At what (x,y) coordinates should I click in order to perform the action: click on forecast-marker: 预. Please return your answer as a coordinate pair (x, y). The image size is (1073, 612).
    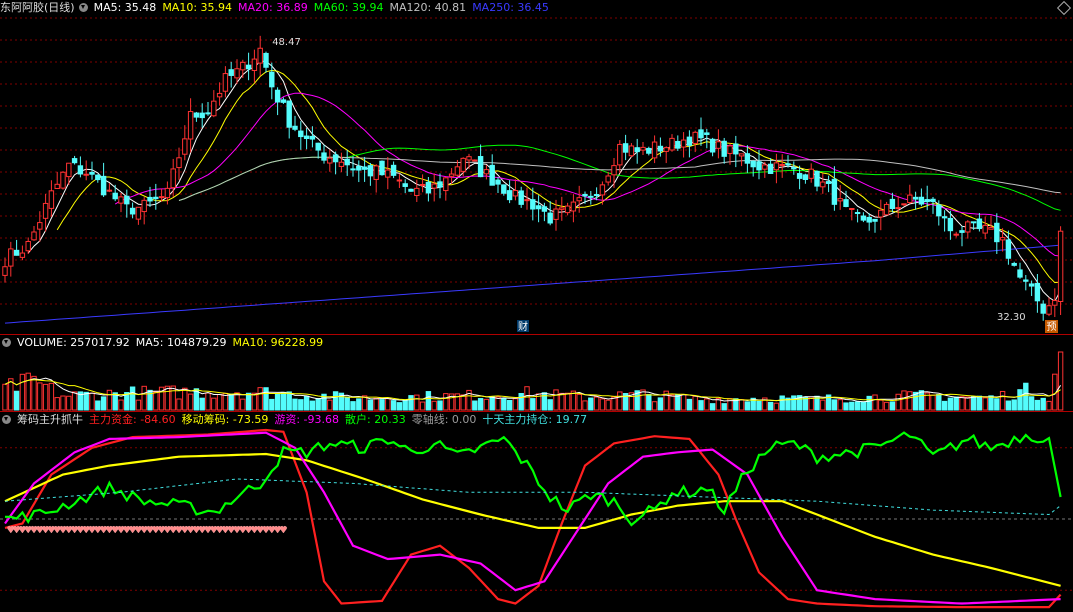
    Looking at the image, I should click on (1051, 326).